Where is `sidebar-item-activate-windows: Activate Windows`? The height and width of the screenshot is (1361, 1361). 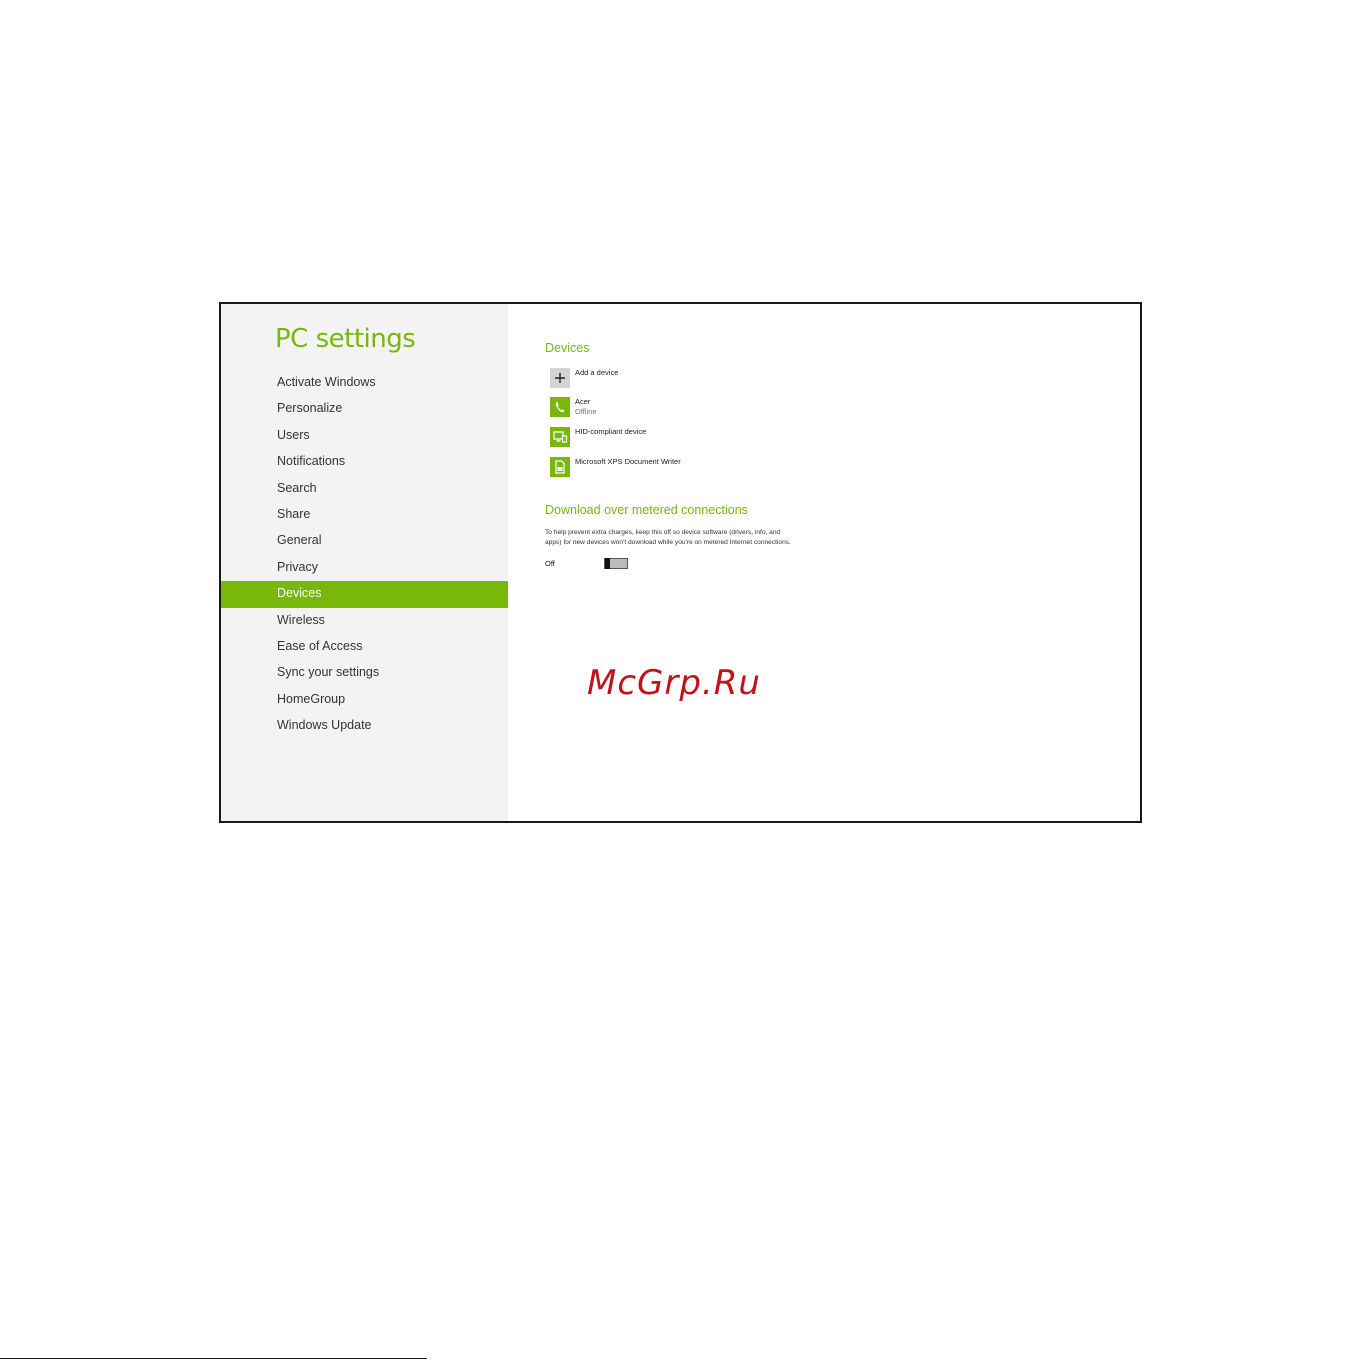 sidebar-item-activate-windows: Activate Windows is located at coordinates (364, 383).